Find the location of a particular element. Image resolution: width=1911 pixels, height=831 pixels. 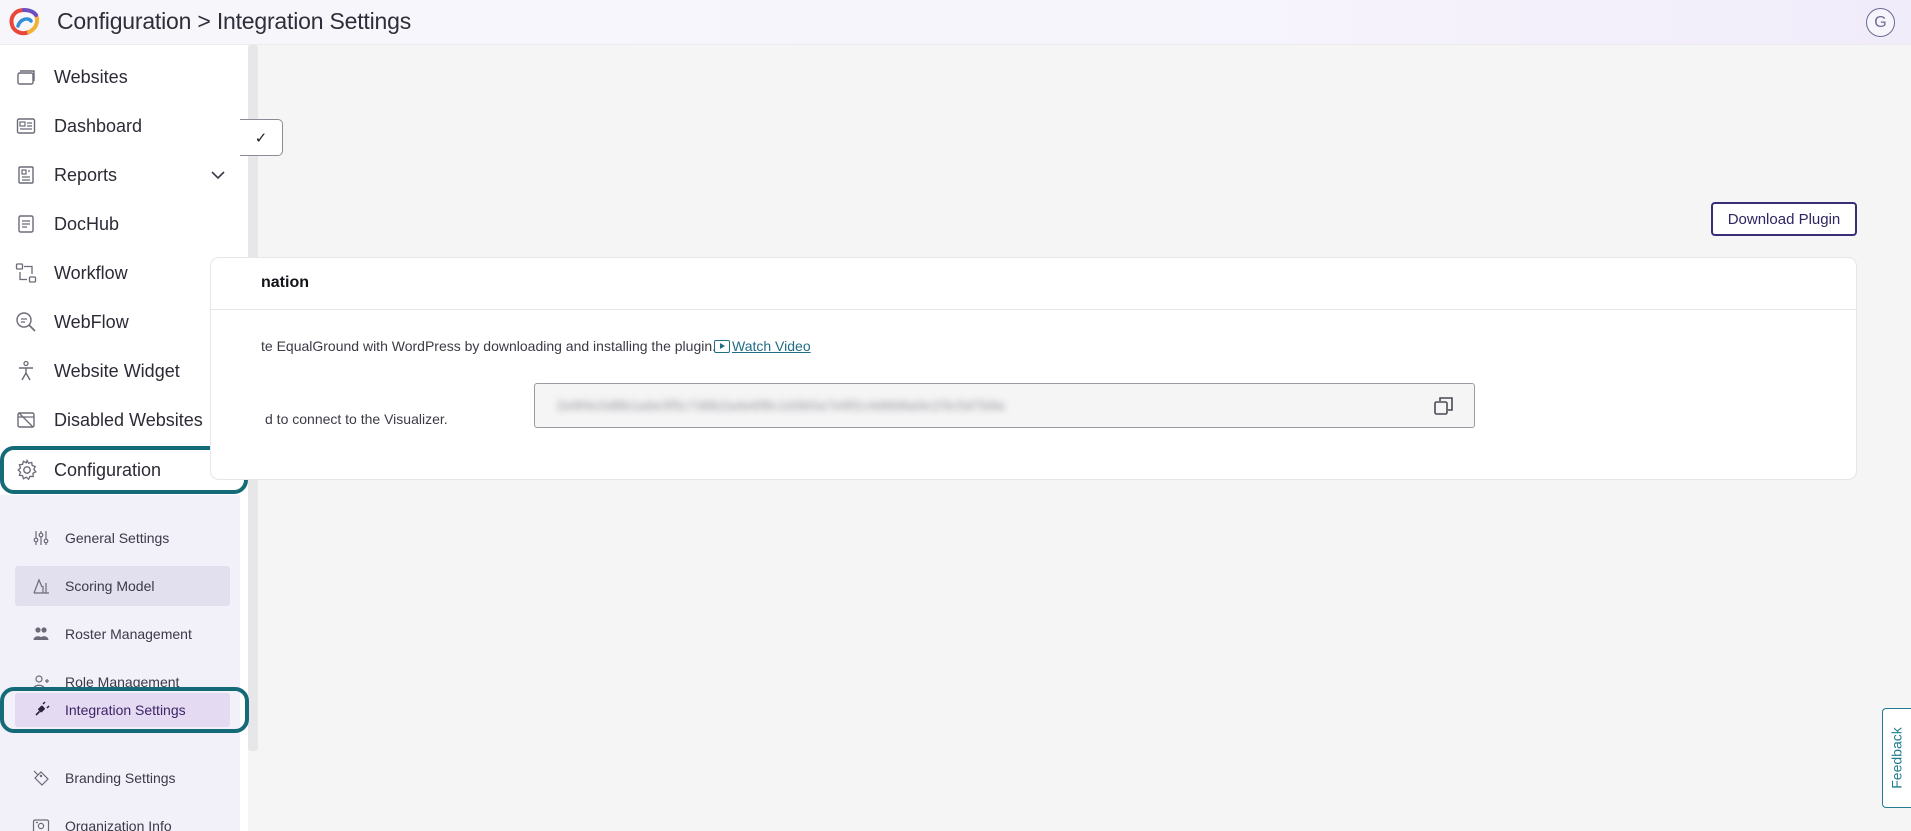

selector-dropdown: ✓ is located at coordinates (261, 137).